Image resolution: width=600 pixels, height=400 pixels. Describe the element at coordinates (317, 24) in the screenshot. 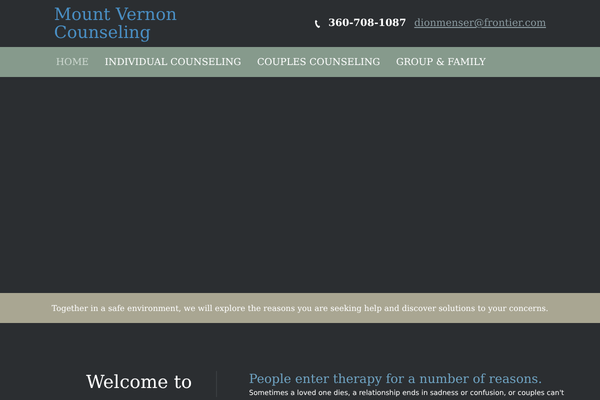

I see `phone-icon` at that location.